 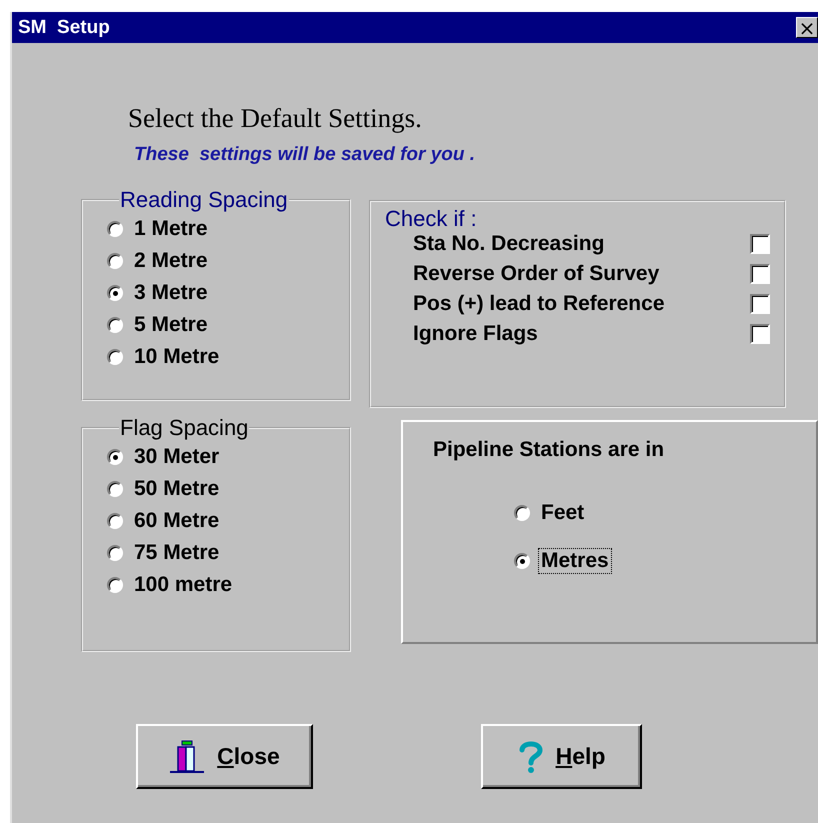 What do you see at coordinates (531, 757) in the screenshot?
I see `question-mark-icon` at bounding box center [531, 757].